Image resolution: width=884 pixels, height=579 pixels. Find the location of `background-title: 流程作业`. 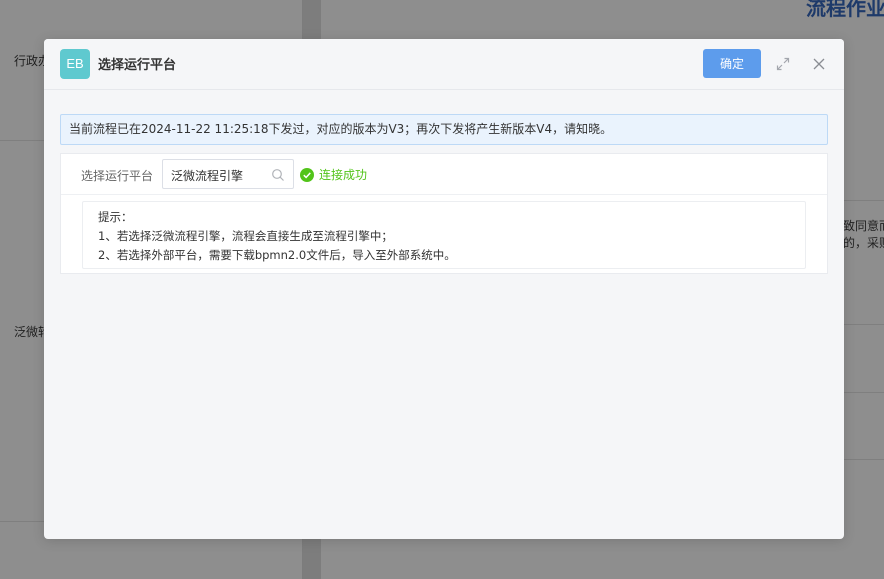

background-title: 流程作业 is located at coordinates (845, 10).